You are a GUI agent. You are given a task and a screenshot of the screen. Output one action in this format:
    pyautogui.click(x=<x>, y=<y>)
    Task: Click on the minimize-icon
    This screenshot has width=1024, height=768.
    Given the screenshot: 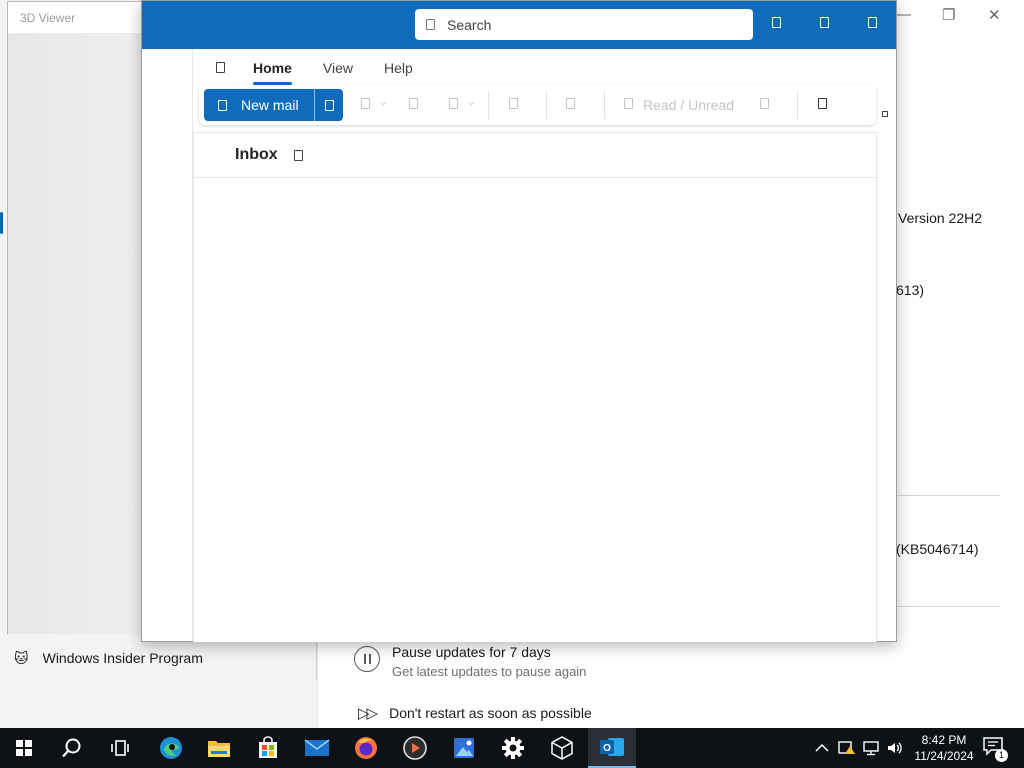 What is the action you would take?
    pyautogui.click(x=776, y=22)
    